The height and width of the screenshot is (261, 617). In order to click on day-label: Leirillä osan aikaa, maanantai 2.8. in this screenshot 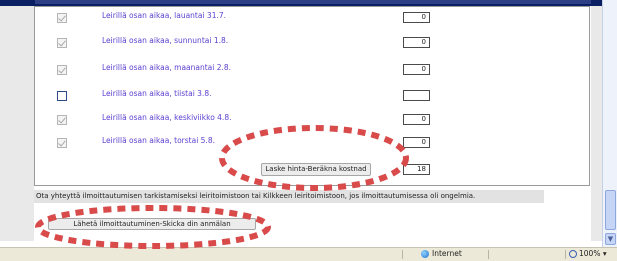, I will do `click(167, 67)`.